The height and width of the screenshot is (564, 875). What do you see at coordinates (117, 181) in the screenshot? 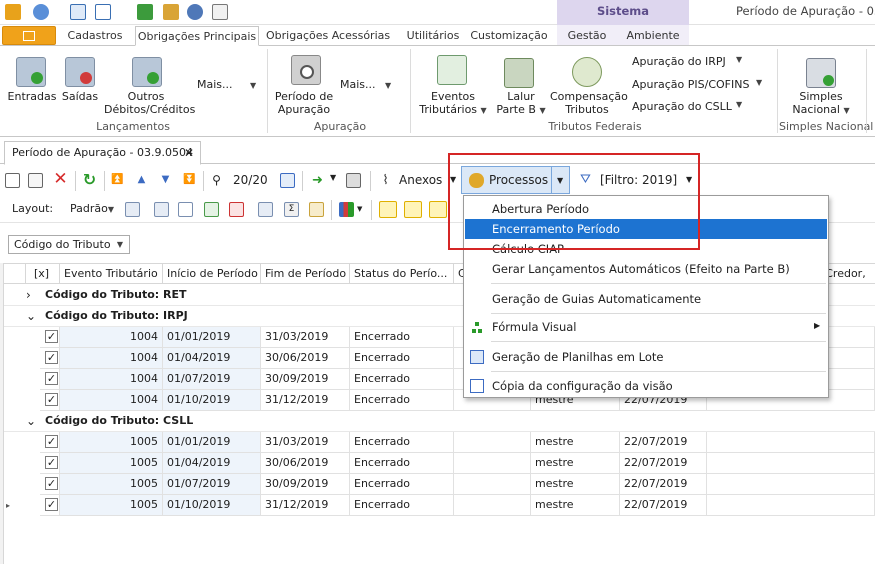
I see `first-record-icon: ⏫` at bounding box center [117, 181].